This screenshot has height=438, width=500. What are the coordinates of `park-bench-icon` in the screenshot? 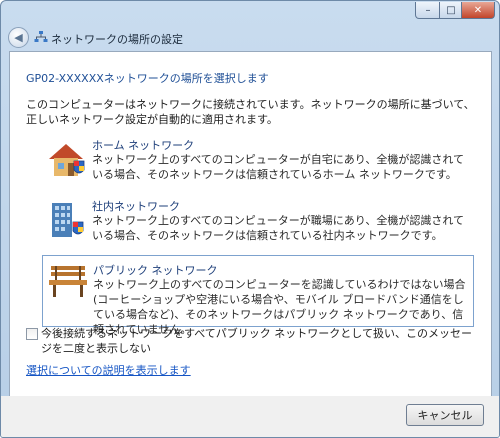 It's located at (68, 281).